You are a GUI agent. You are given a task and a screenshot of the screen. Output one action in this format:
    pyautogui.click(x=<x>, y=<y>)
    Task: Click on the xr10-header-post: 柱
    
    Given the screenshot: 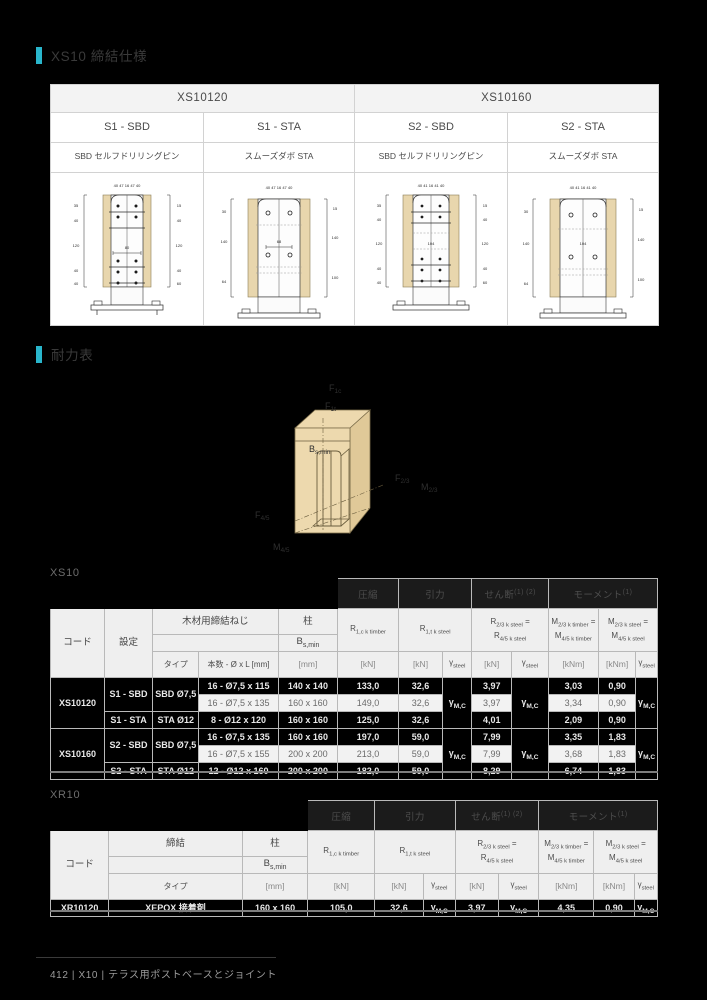 What is the action you would take?
    pyautogui.click(x=275, y=843)
    